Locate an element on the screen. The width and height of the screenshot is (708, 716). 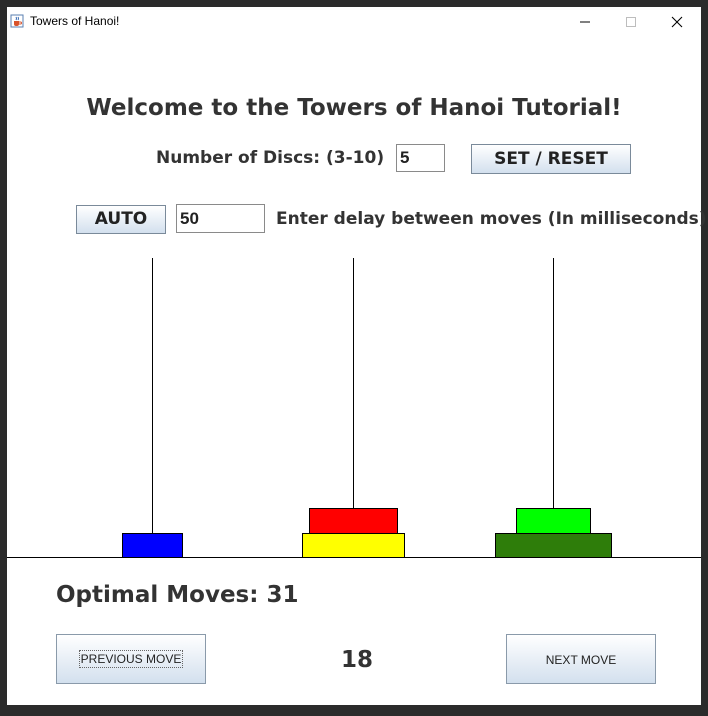
disc-red is located at coordinates (353, 521).